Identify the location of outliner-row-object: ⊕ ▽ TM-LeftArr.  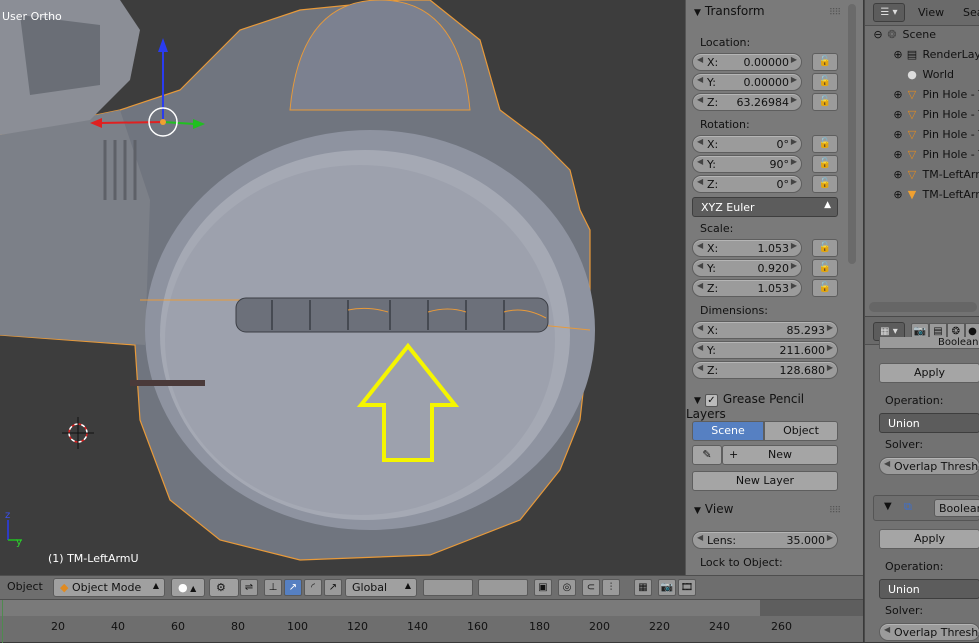
(935, 178).